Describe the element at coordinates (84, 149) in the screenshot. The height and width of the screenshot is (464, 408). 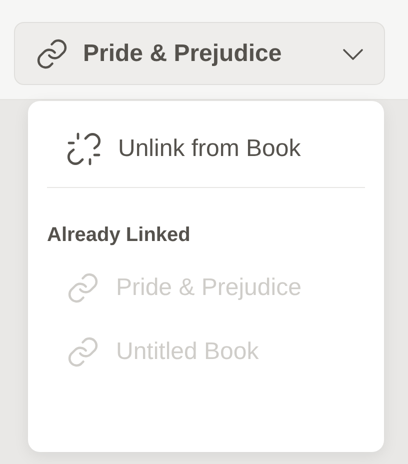
I see `broken-link-icon` at that location.